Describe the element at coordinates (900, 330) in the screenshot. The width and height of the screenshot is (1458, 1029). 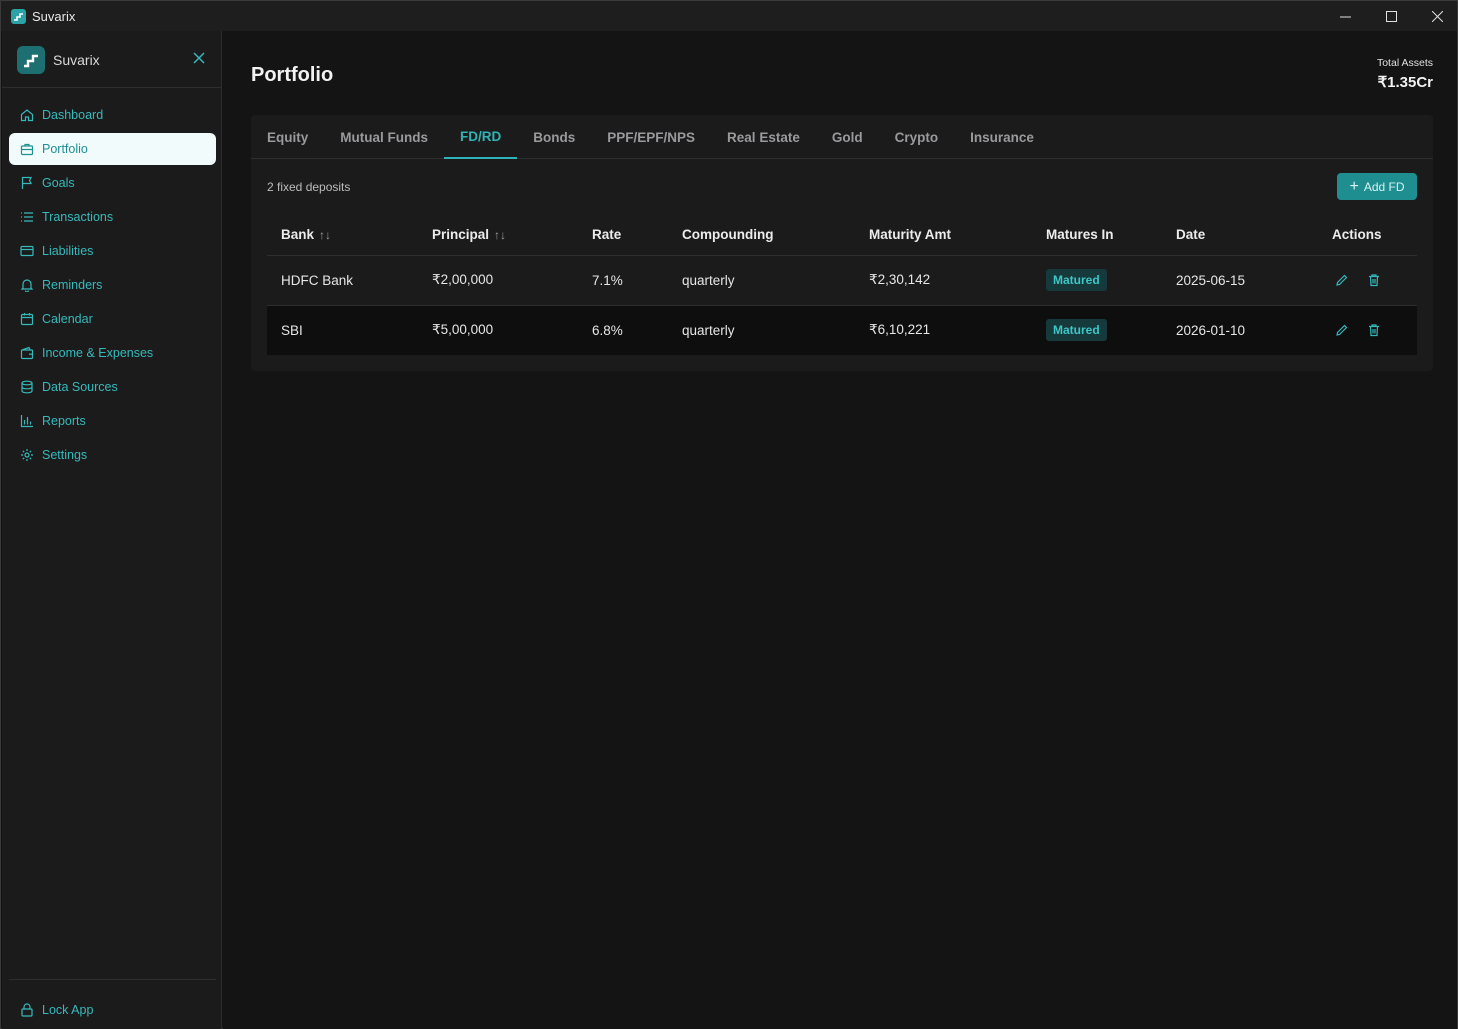
I see `cell-maturity-amt: ₹6,10,221` at that location.